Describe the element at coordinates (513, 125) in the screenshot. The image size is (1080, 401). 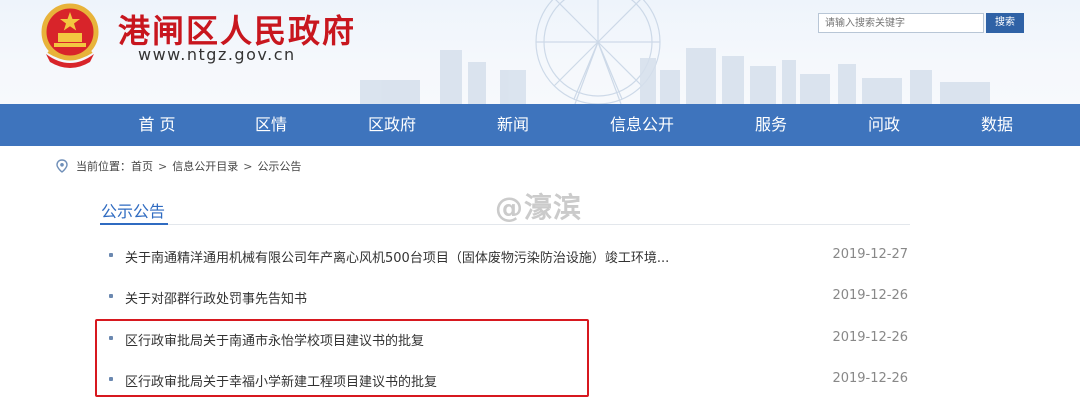
I see `nav-item-news: 新闻` at that location.